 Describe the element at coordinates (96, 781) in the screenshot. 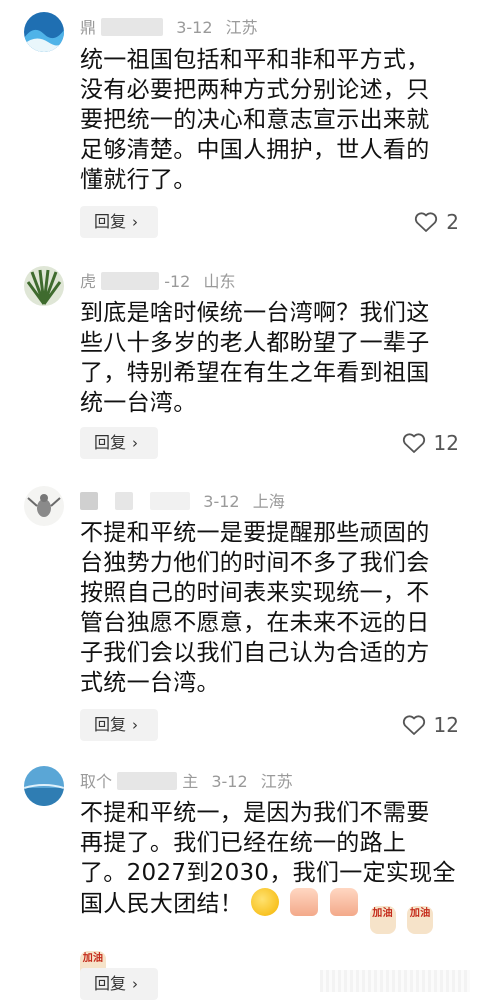

I see `username: 取个` at that location.